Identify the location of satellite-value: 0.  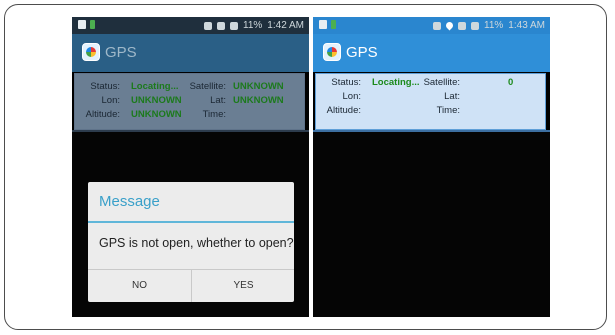
(511, 82).